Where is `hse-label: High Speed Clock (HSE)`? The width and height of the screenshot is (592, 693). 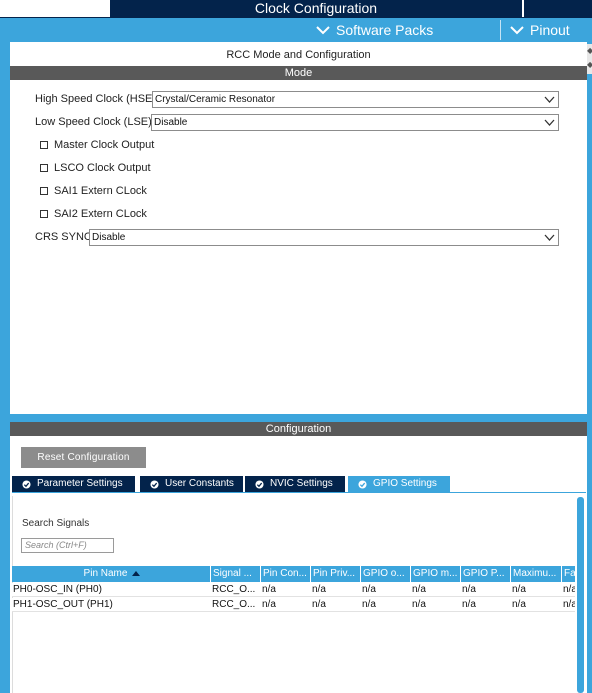 hse-label: High Speed Clock (HSE) is located at coordinates (96, 99).